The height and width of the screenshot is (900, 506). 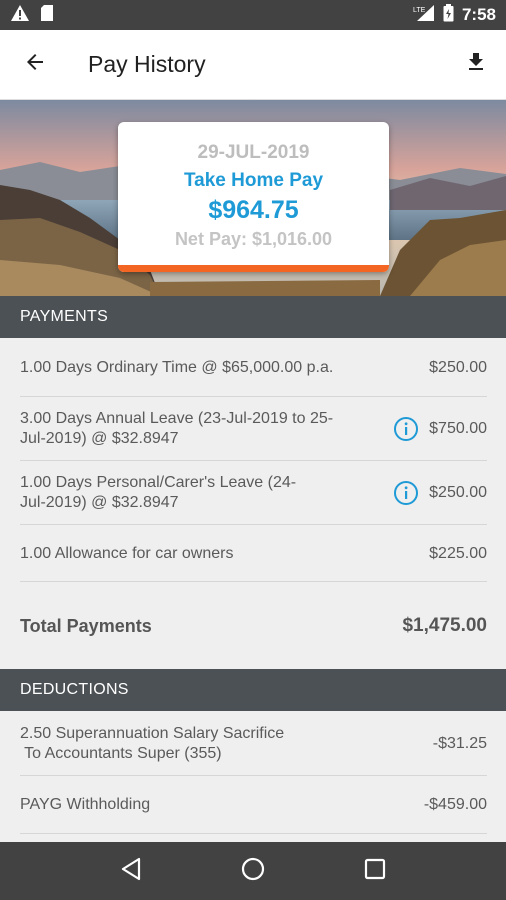 I want to click on deduction-row: PAYG Withholding -$459.00, so click(x=253, y=805).